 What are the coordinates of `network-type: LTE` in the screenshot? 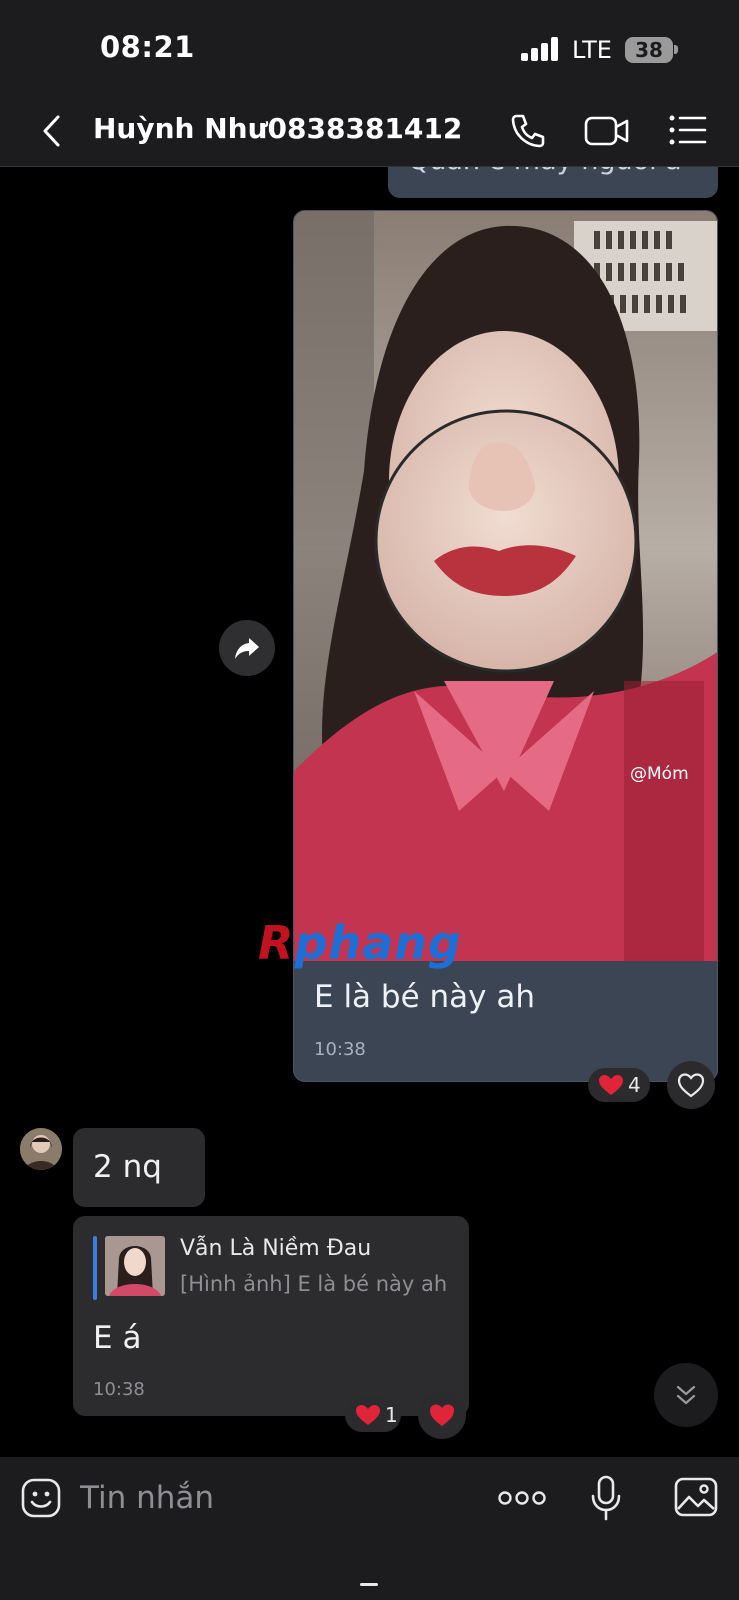 It's located at (592, 50).